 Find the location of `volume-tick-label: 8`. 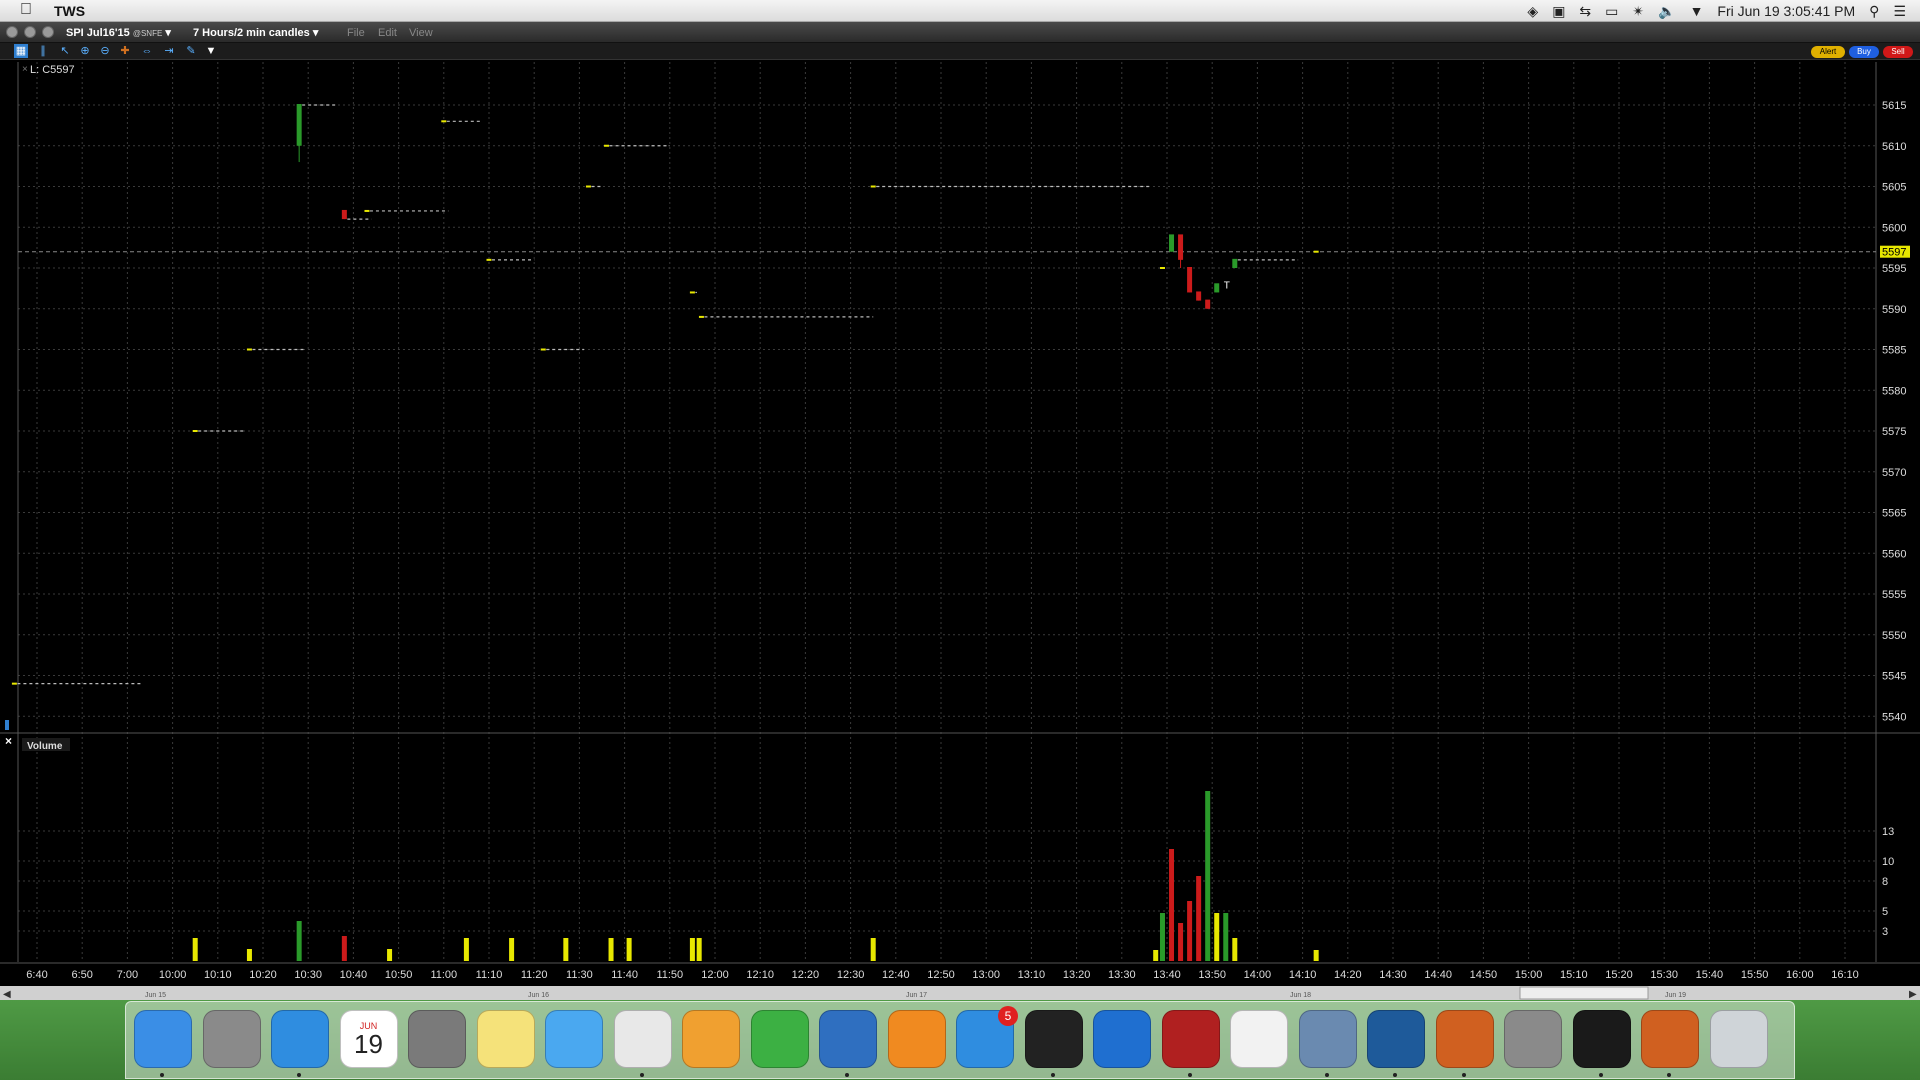

volume-tick-label: 8 is located at coordinates (1885, 882).